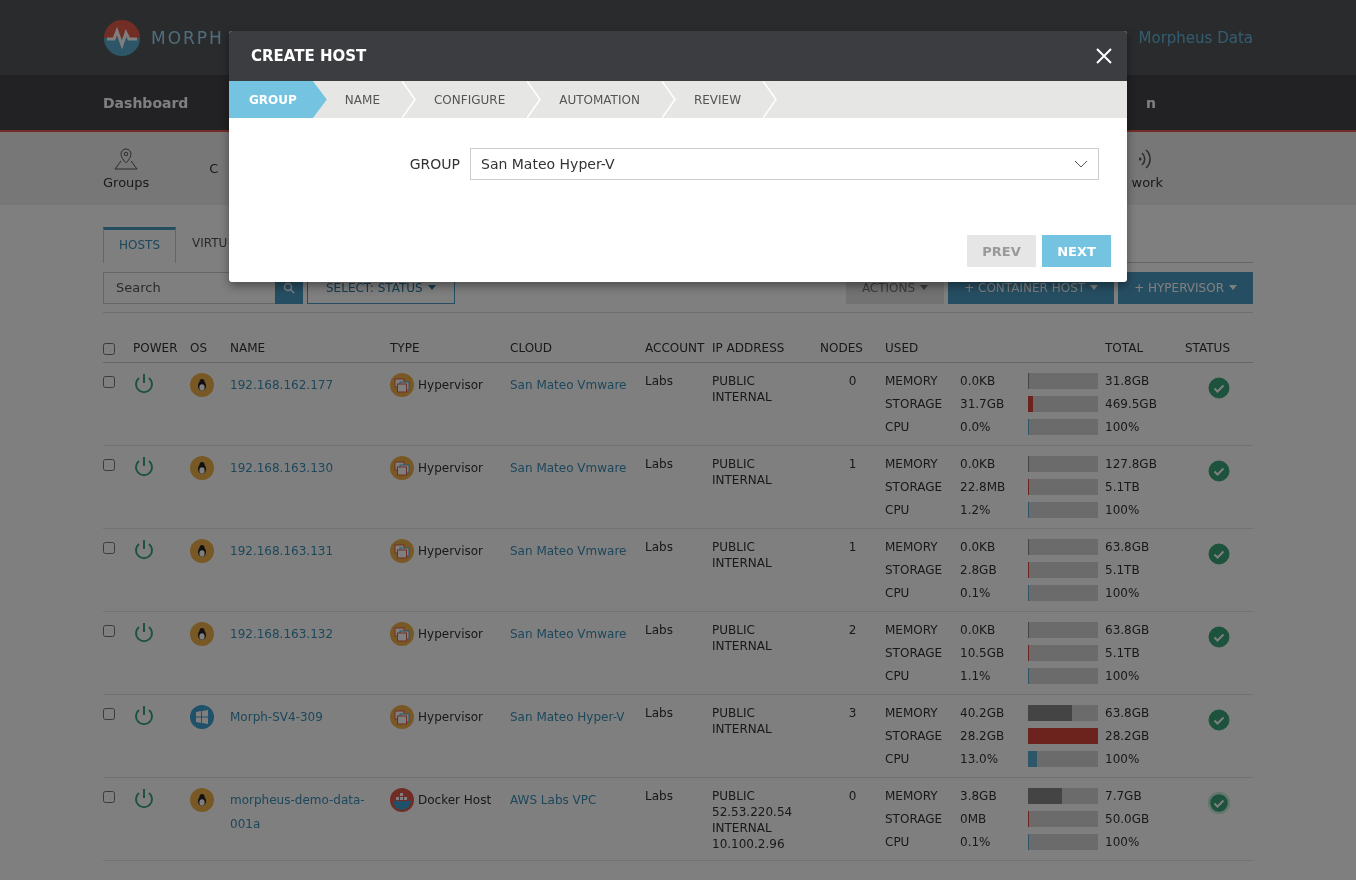 Image resolution: width=1356 pixels, height=880 pixels. What do you see at coordinates (979, 570) in the screenshot?
I see `metric-used: 2.8GB` at bounding box center [979, 570].